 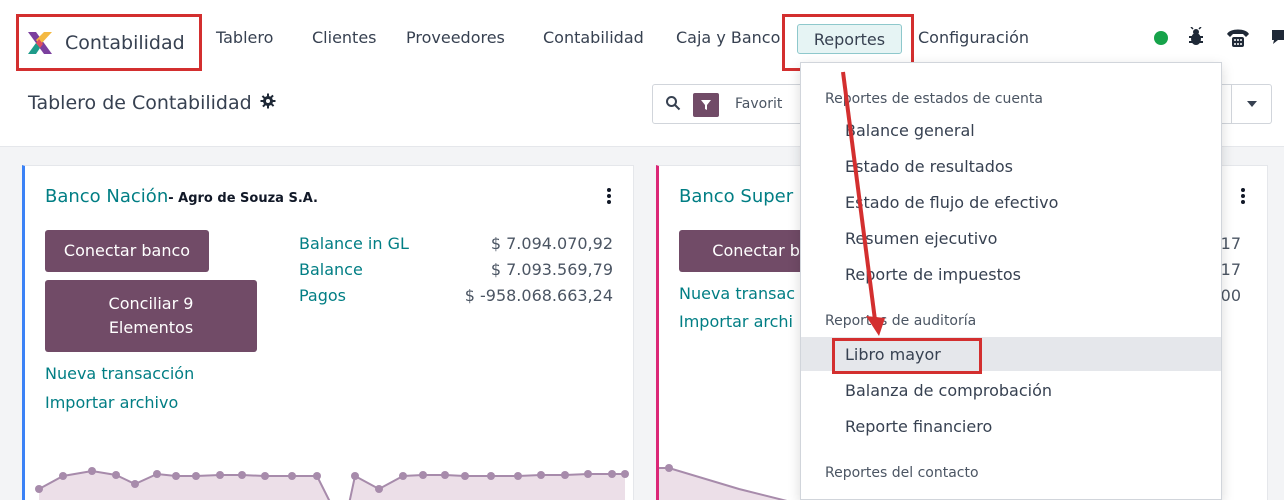 What do you see at coordinates (268, 103) in the screenshot?
I see `gear-icon` at bounding box center [268, 103].